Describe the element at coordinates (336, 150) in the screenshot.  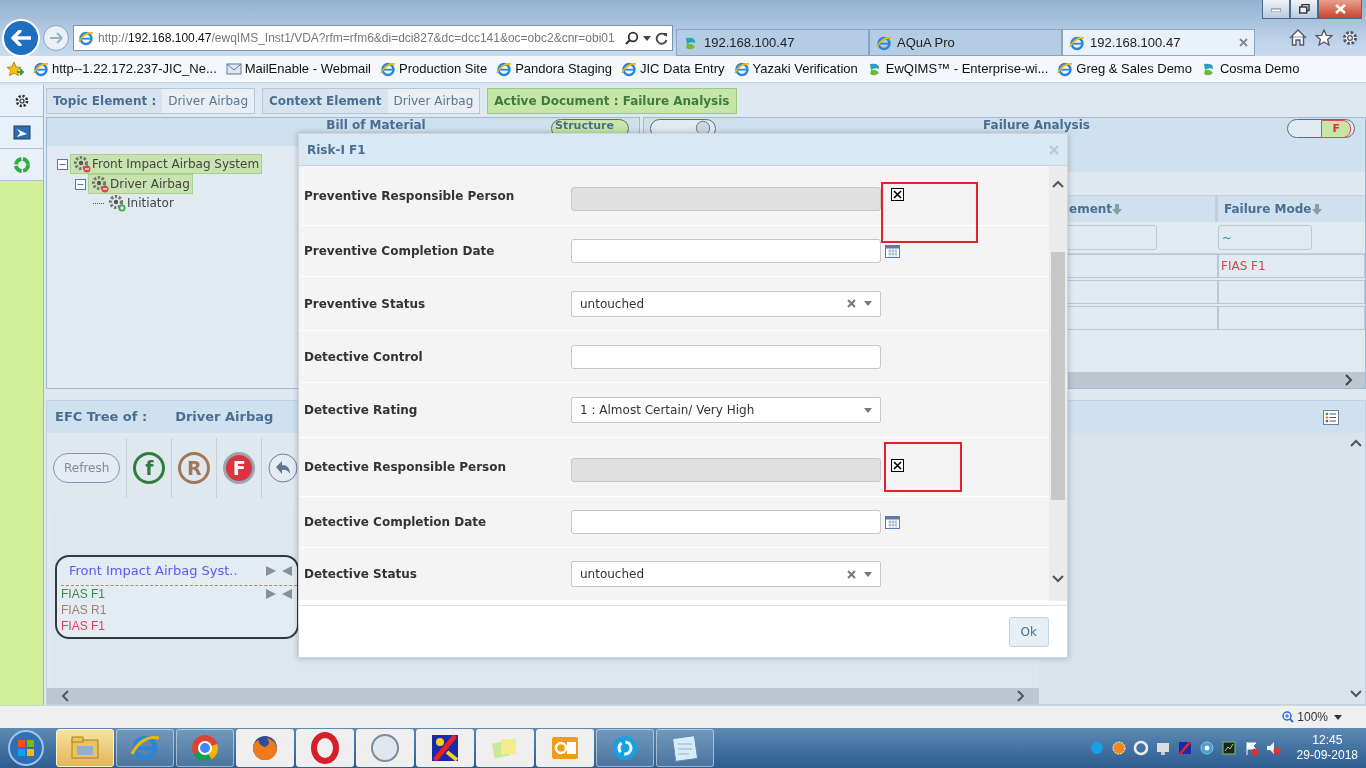
I see `dialog-title: Risk-I F1` at that location.